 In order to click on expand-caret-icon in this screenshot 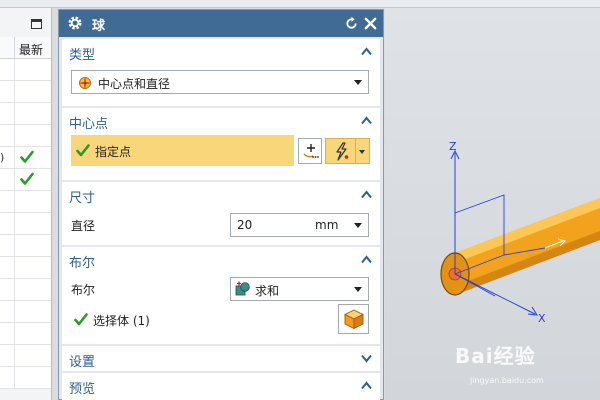, I will do `click(366, 358)`.